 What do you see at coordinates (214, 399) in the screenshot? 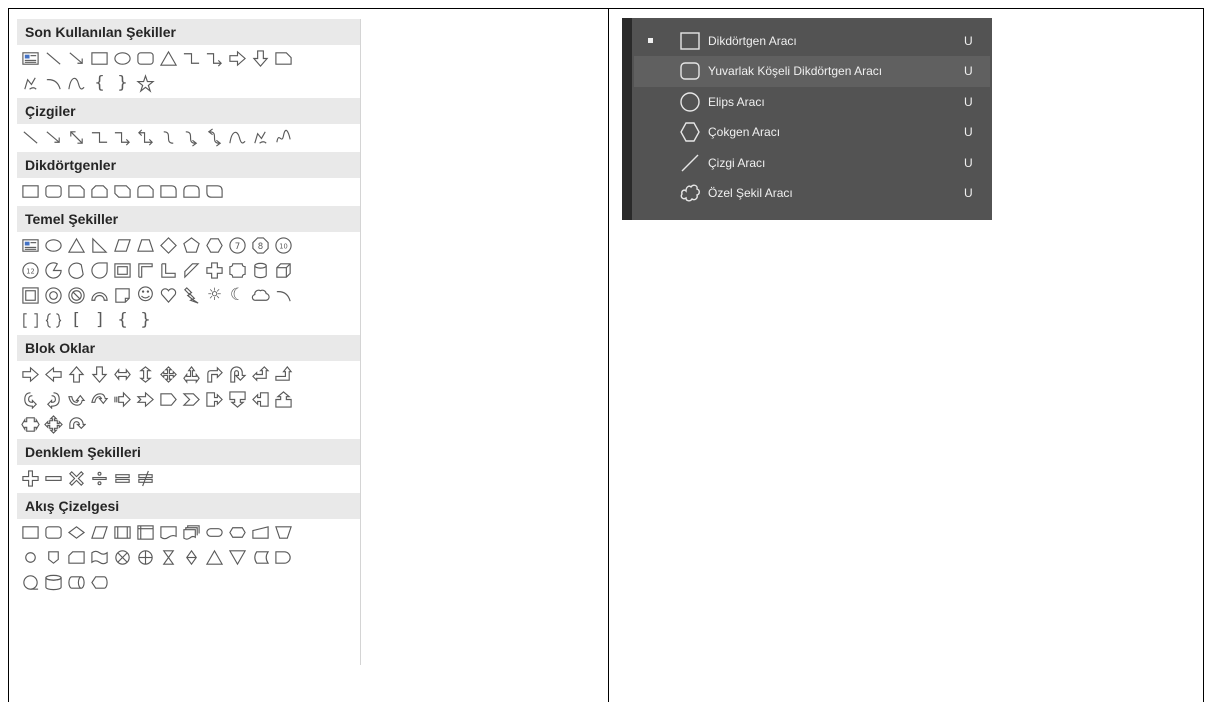
I see `right-arrow-callout-icon` at bounding box center [214, 399].